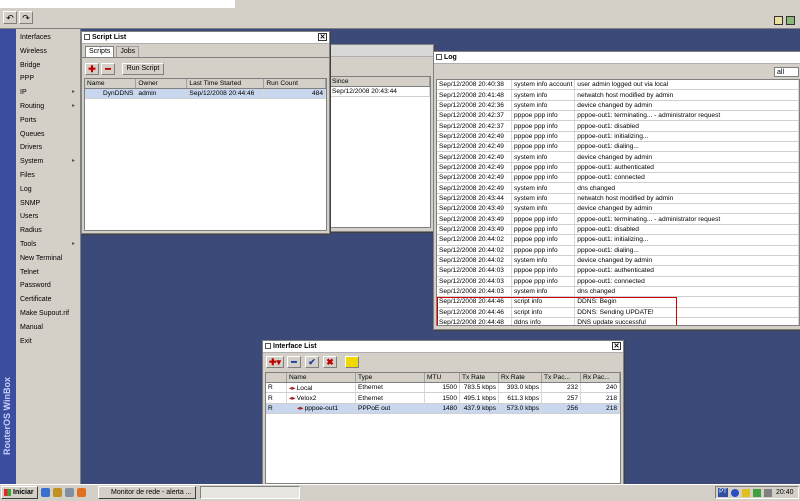 The width and height of the screenshot is (800, 501). Describe the element at coordinates (48, 190) in the screenshot. I see `sidebar-item-log: Log` at that location.